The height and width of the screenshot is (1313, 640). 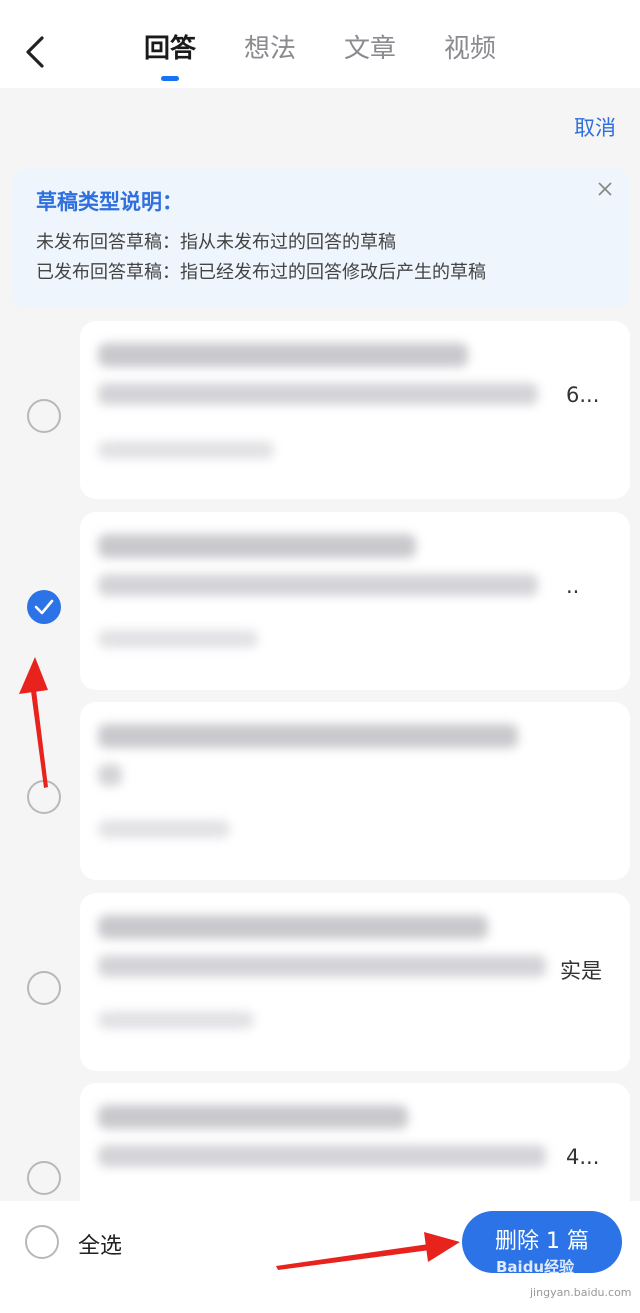 What do you see at coordinates (573, 586) in the screenshot?
I see `draft-preview-text: ..` at bounding box center [573, 586].